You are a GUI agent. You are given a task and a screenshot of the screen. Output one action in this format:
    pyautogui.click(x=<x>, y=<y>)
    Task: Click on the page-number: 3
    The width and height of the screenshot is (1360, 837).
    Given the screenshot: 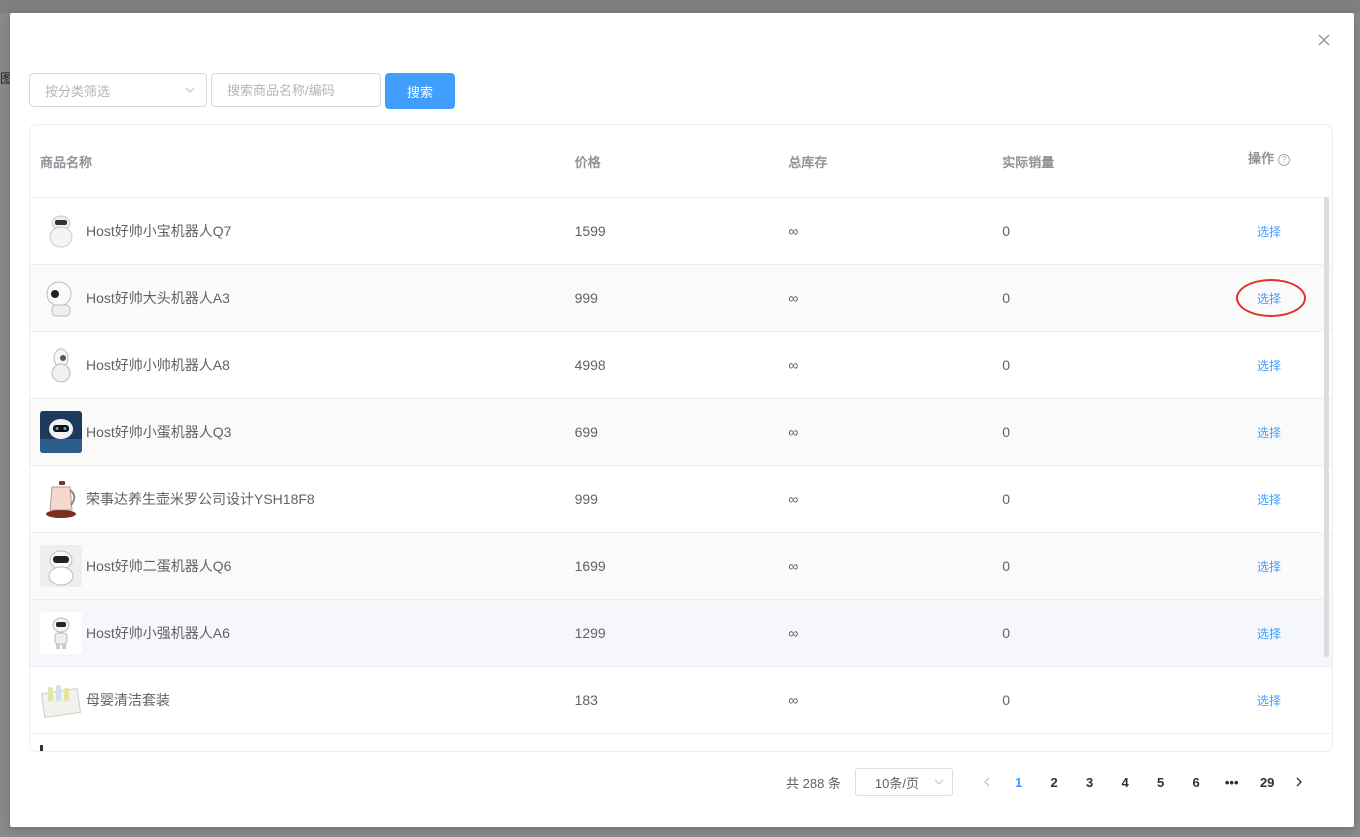 What is the action you would take?
    pyautogui.click(x=1090, y=782)
    